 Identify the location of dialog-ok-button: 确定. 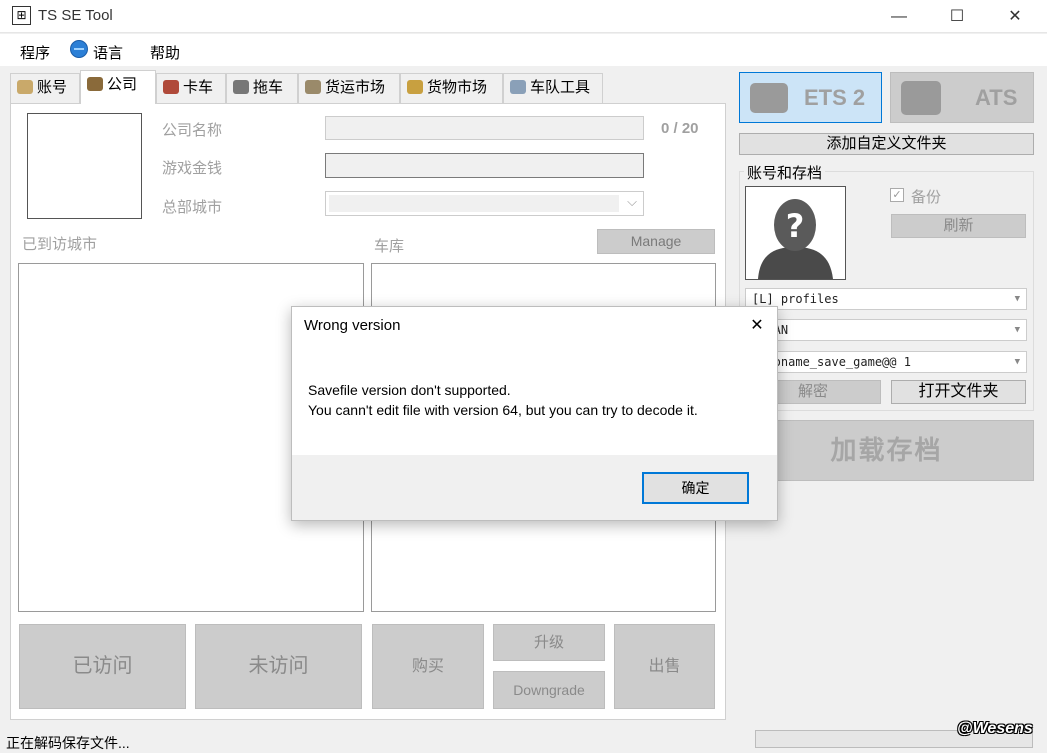
(695, 488).